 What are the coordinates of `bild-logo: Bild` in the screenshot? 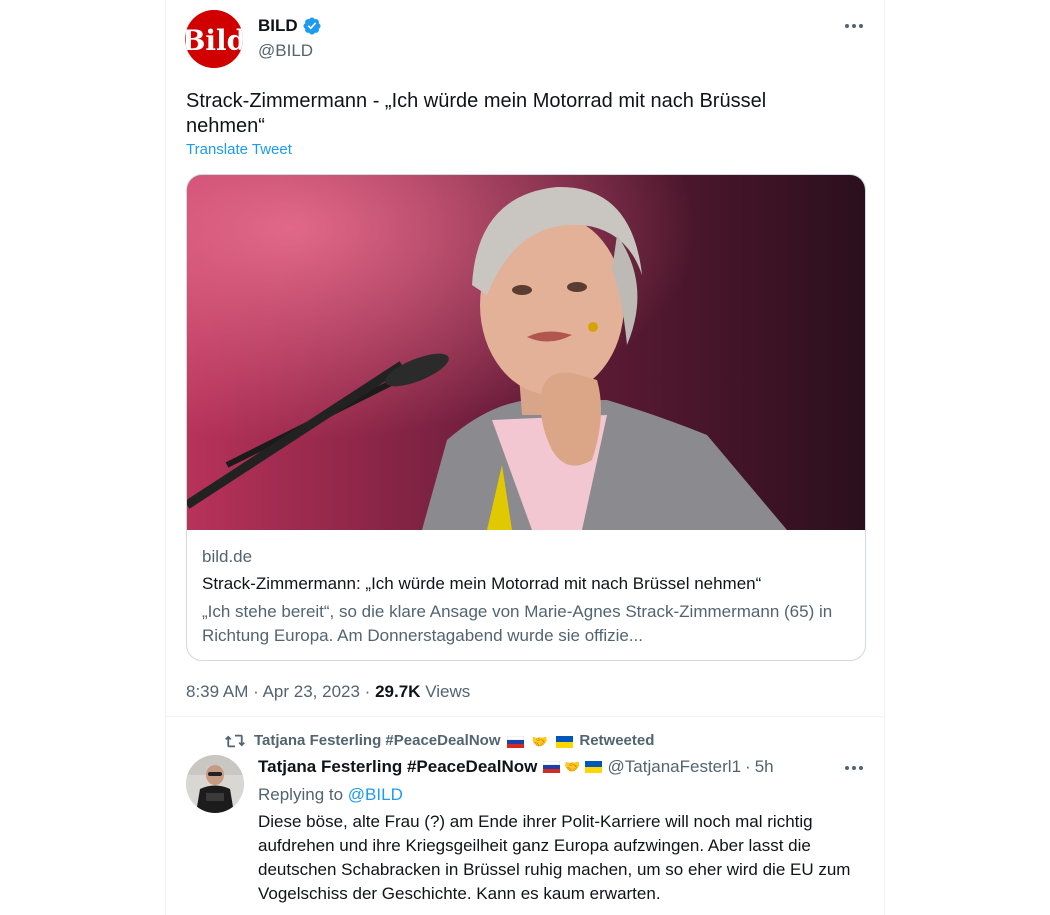 It's located at (214, 39).